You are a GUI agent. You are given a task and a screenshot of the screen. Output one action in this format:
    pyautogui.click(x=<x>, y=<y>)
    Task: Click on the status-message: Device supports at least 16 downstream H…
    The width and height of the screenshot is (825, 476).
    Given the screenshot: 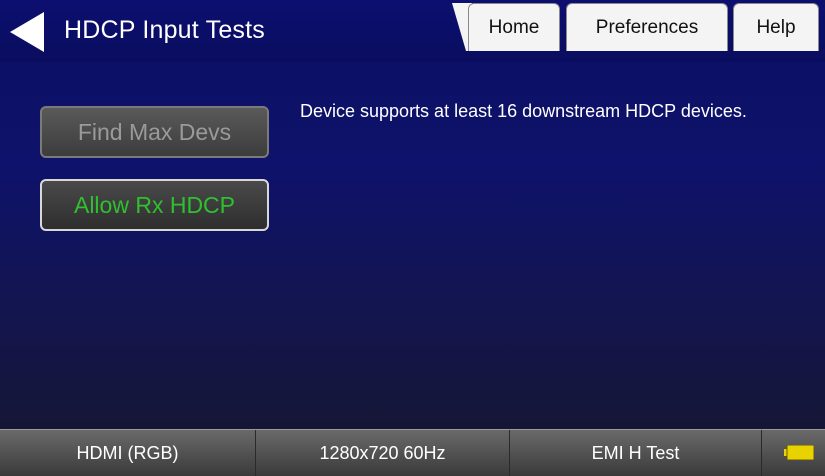 What is the action you would take?
    pyautogui.click(x=523, y=111)
    